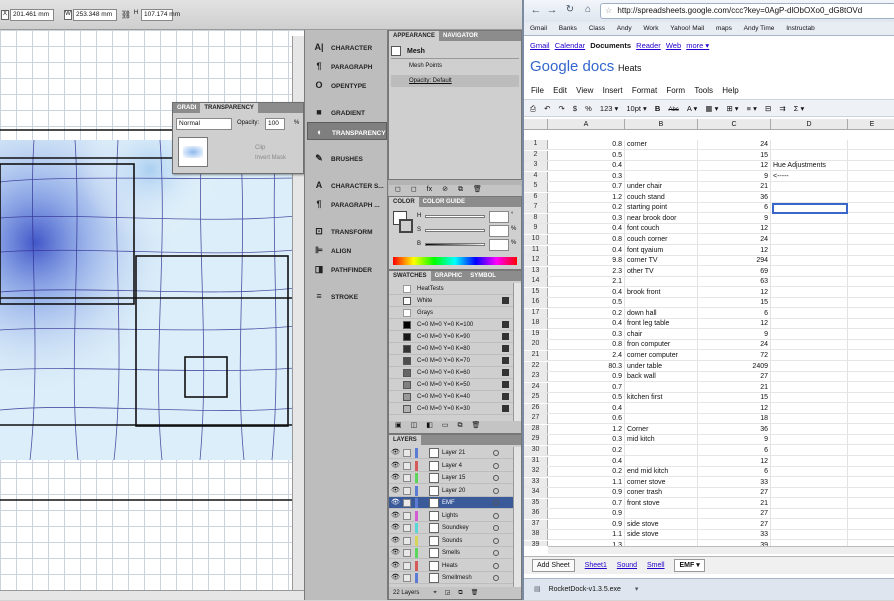  I want to click on canvas-horizontal-scrollbar, so click(152, 595).